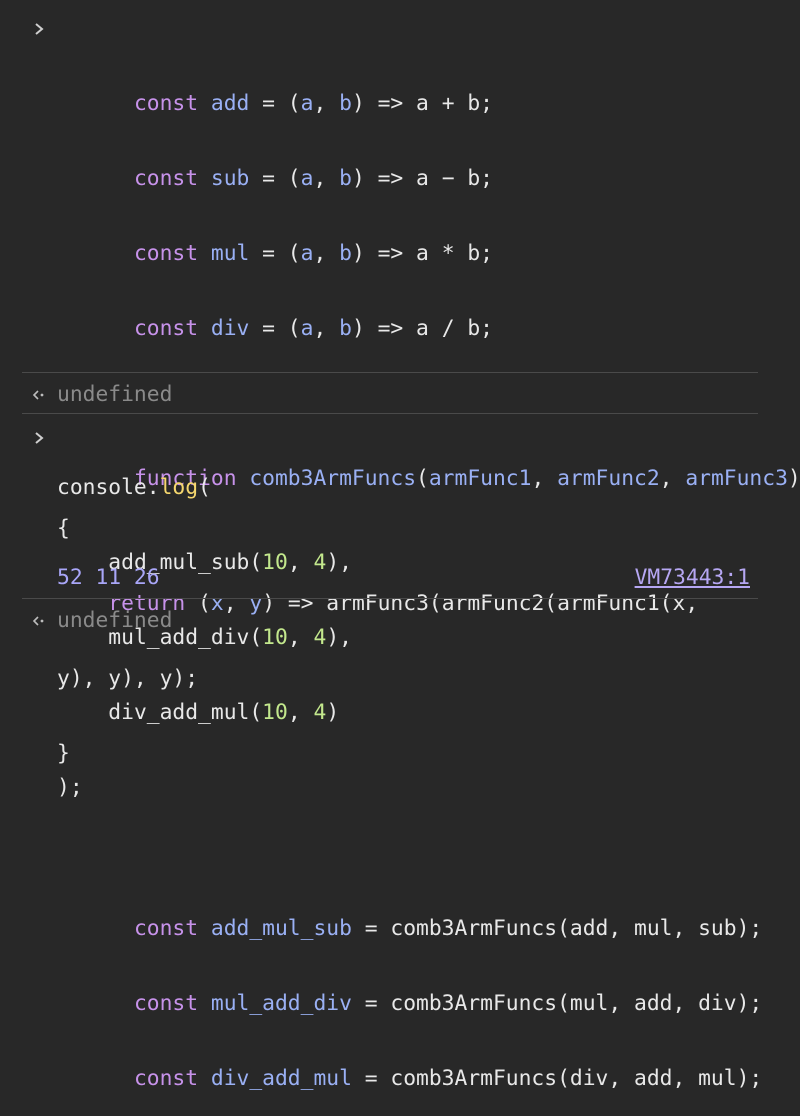  I want to click on code-line: console.log(, so click(134, 487).